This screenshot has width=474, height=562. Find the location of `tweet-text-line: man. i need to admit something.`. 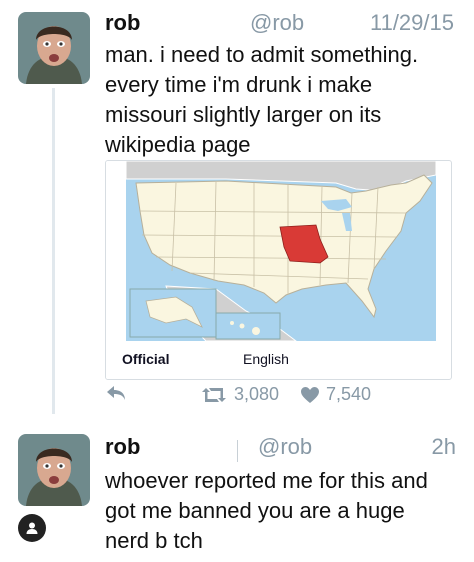

tweet-text-line: man. i need to admit something. is located at coordinates (262, 54).